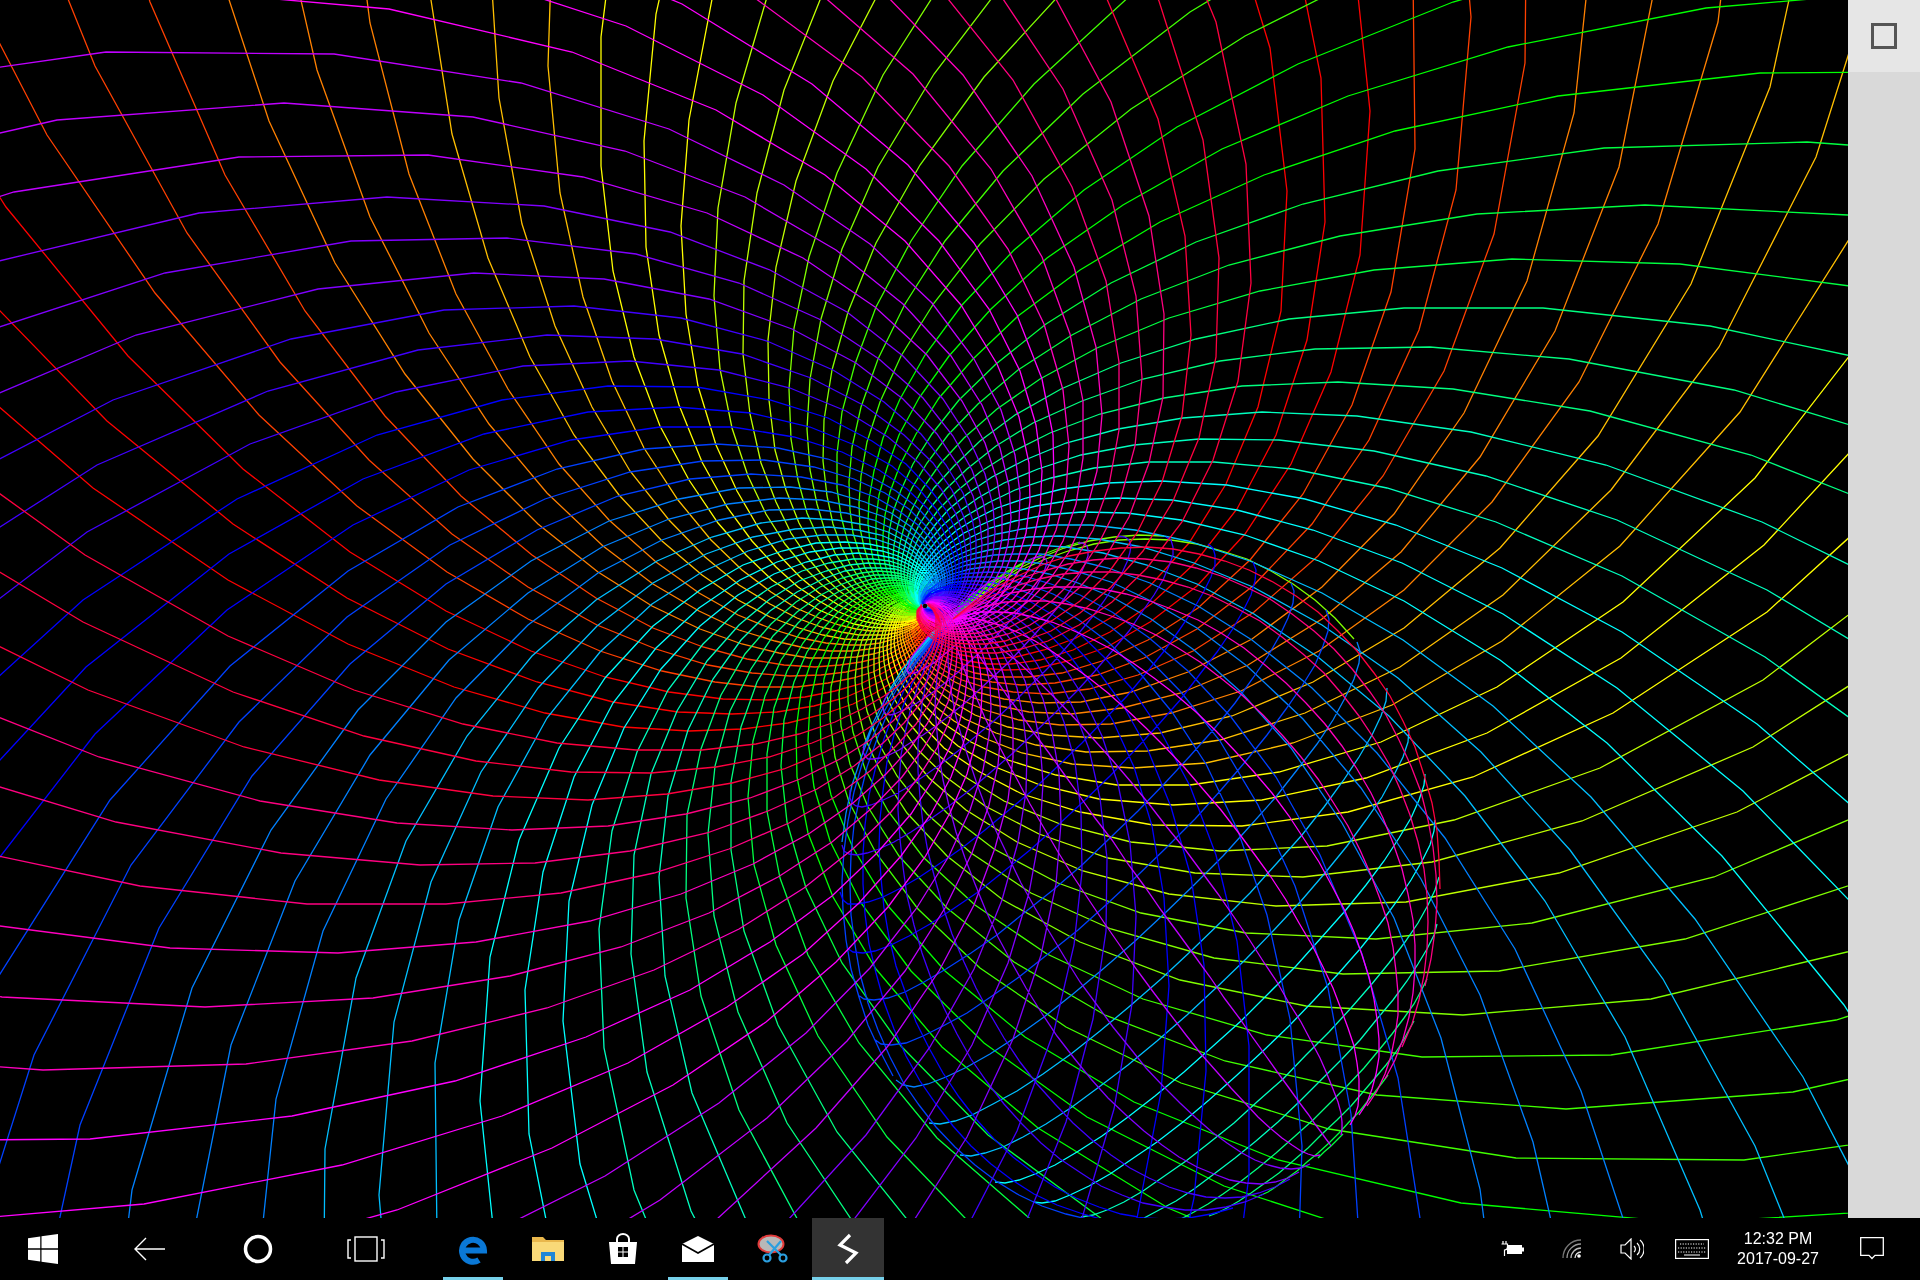  I want to click on scissors-icon, so click(773, 1249).